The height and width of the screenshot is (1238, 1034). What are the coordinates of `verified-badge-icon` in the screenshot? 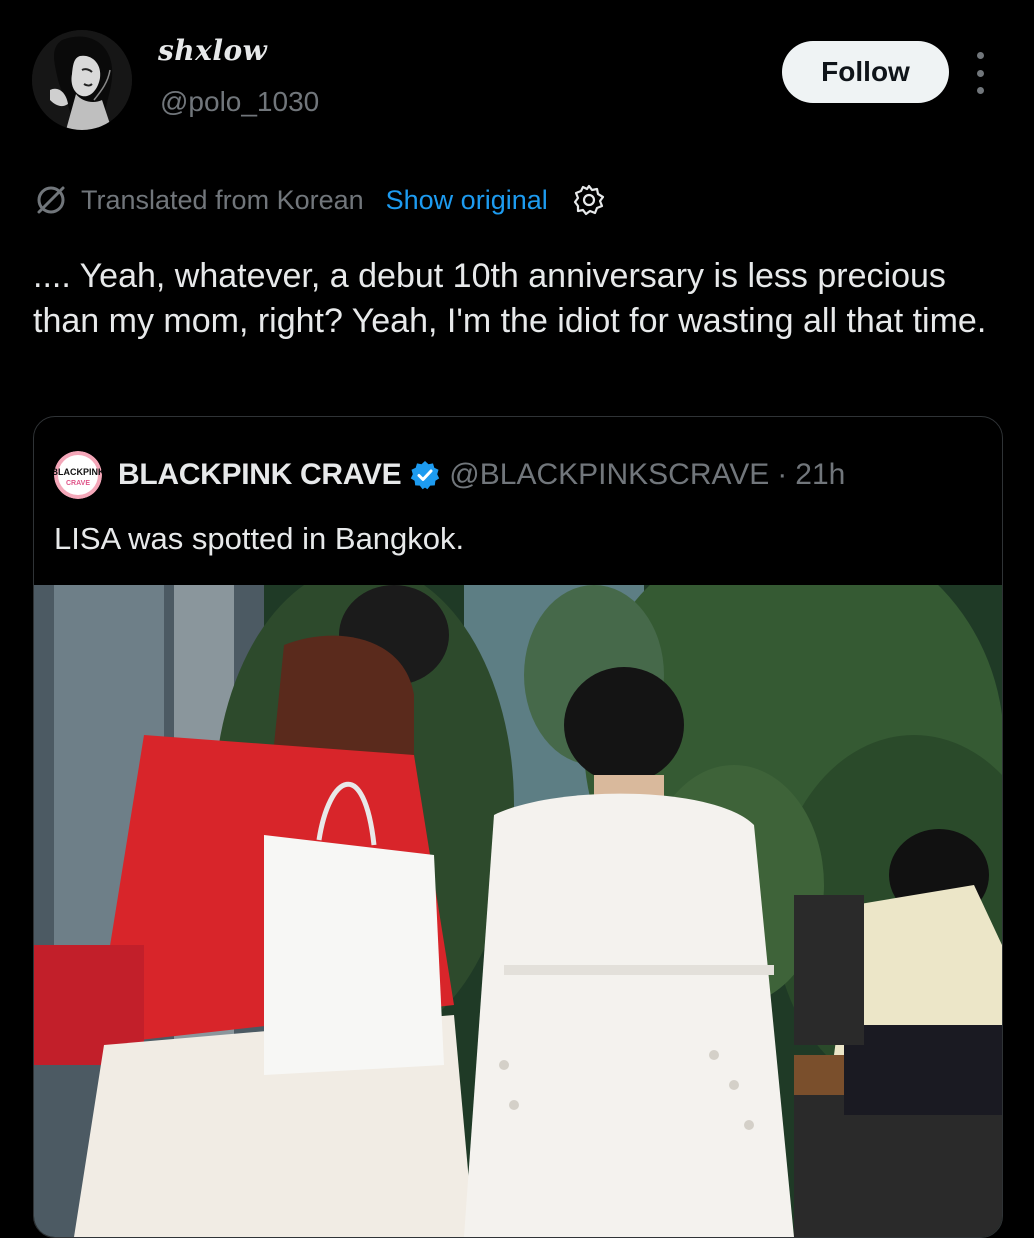 It's located at (425, 475).